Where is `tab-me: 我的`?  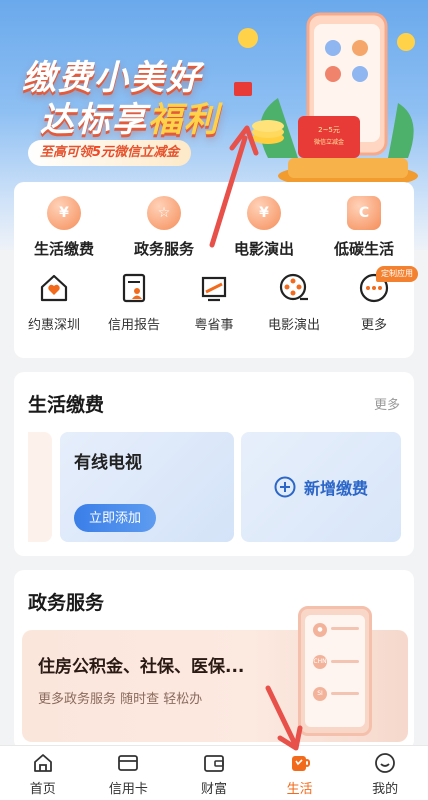 tab-me: 我的 is located at coordinates (385, 773).